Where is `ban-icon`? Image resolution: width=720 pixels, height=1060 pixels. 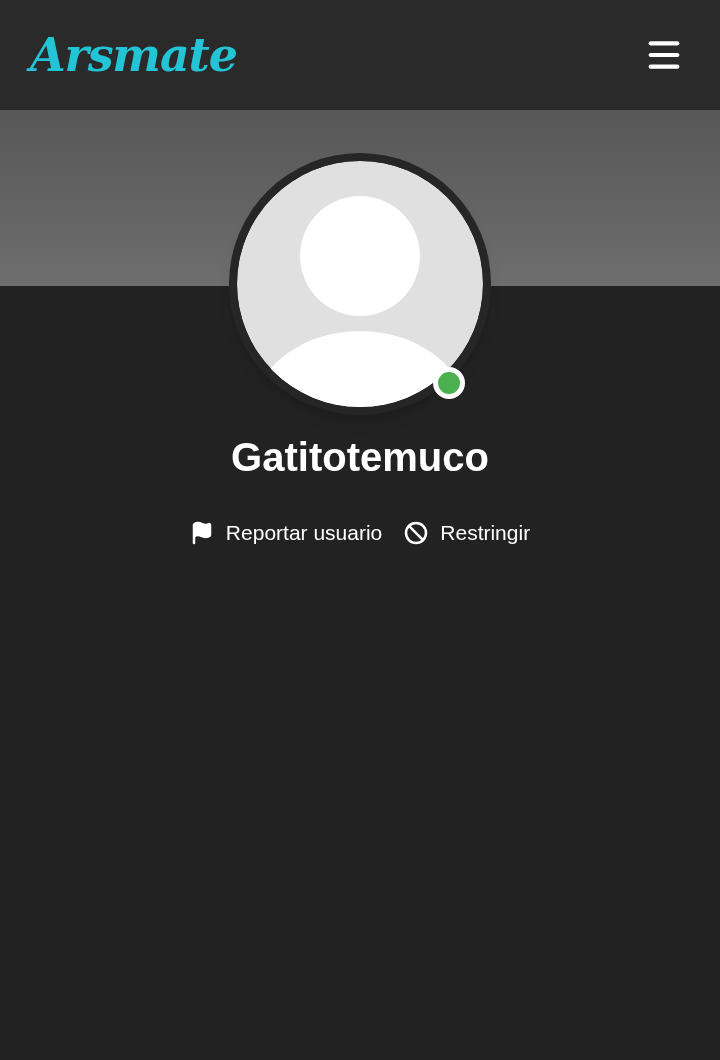
ban-icon is located at coordinates (416, 532).